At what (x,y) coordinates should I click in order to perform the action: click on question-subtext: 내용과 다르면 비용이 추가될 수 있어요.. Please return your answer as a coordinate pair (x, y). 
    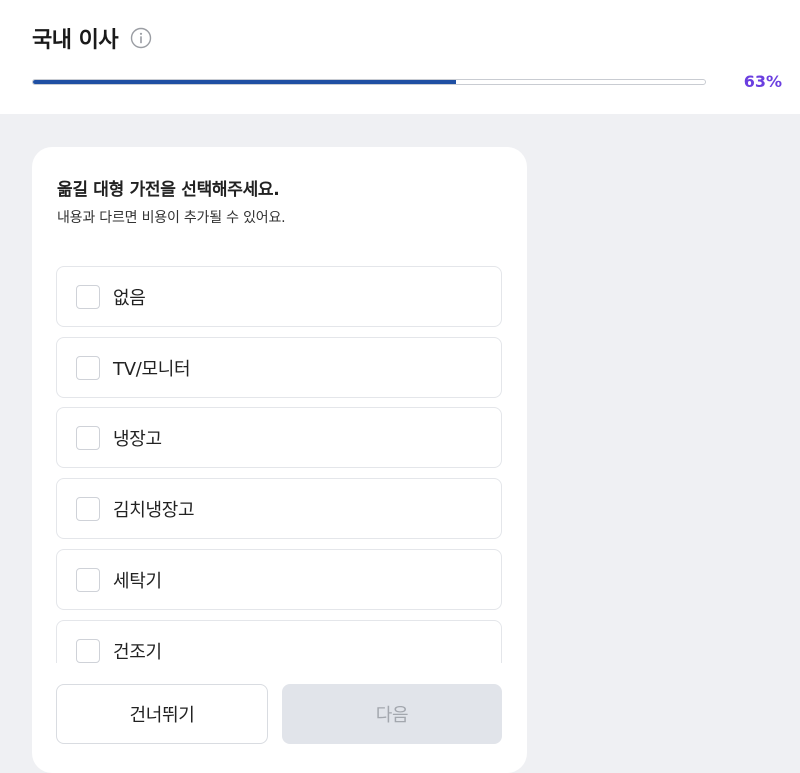
    Looking at the image, I should click on (171, 218).